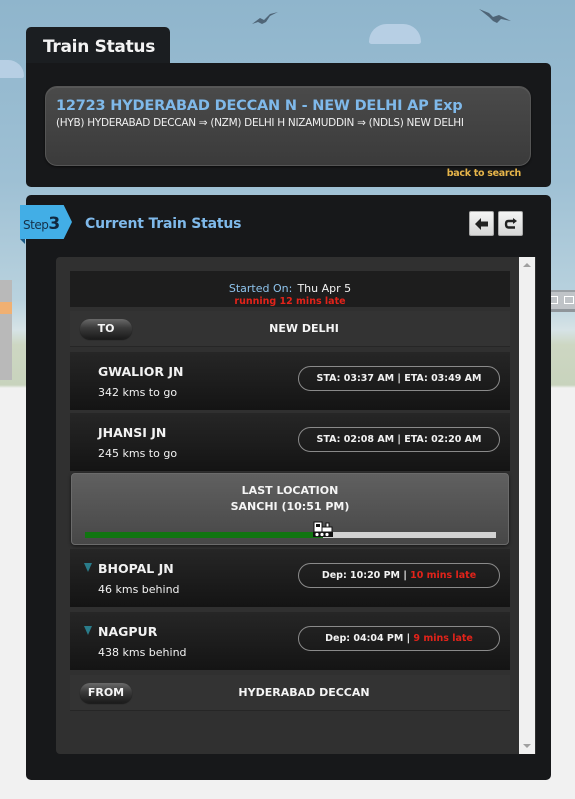 This screenshot has width=575, height=799. I want to click on running-late-text: running 12 mins late, so click(290, 301).